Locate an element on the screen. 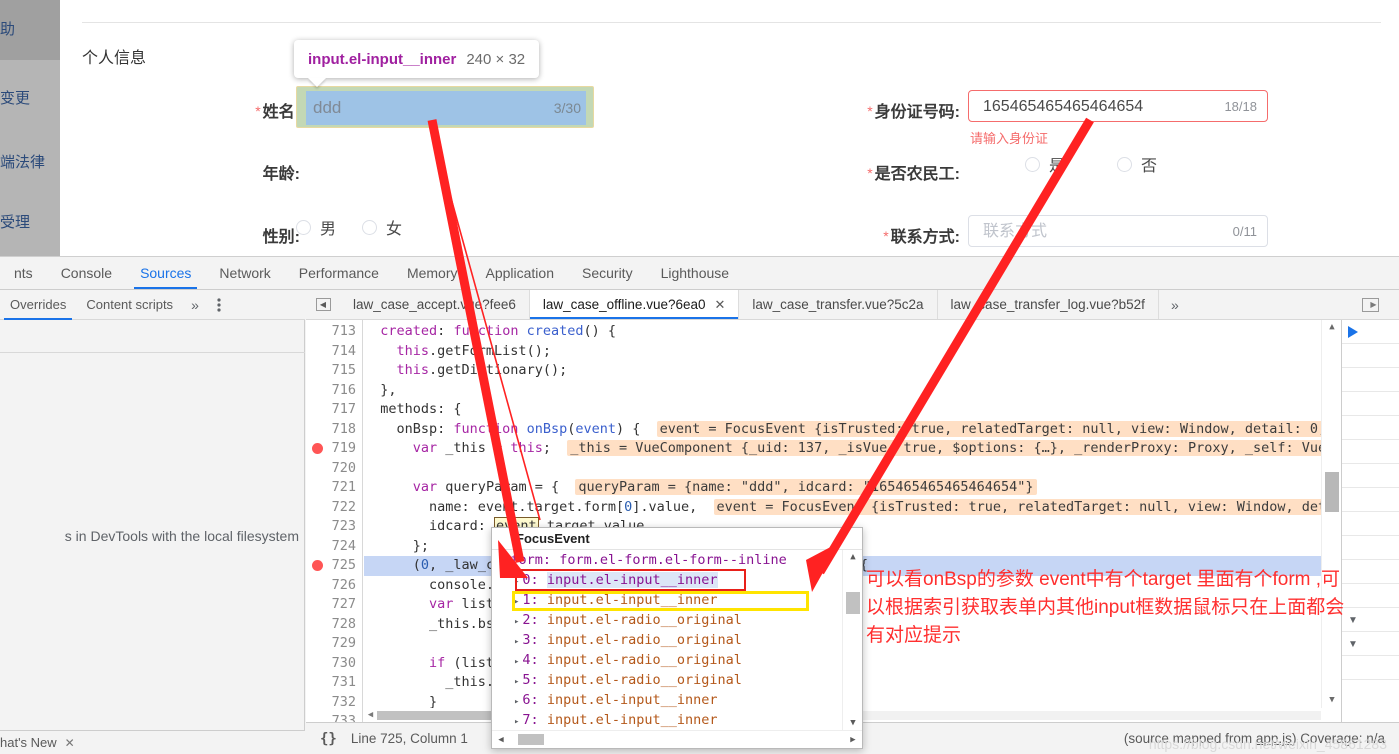  sidebar-item-1: 变更 is located at coordinates (30, 99).